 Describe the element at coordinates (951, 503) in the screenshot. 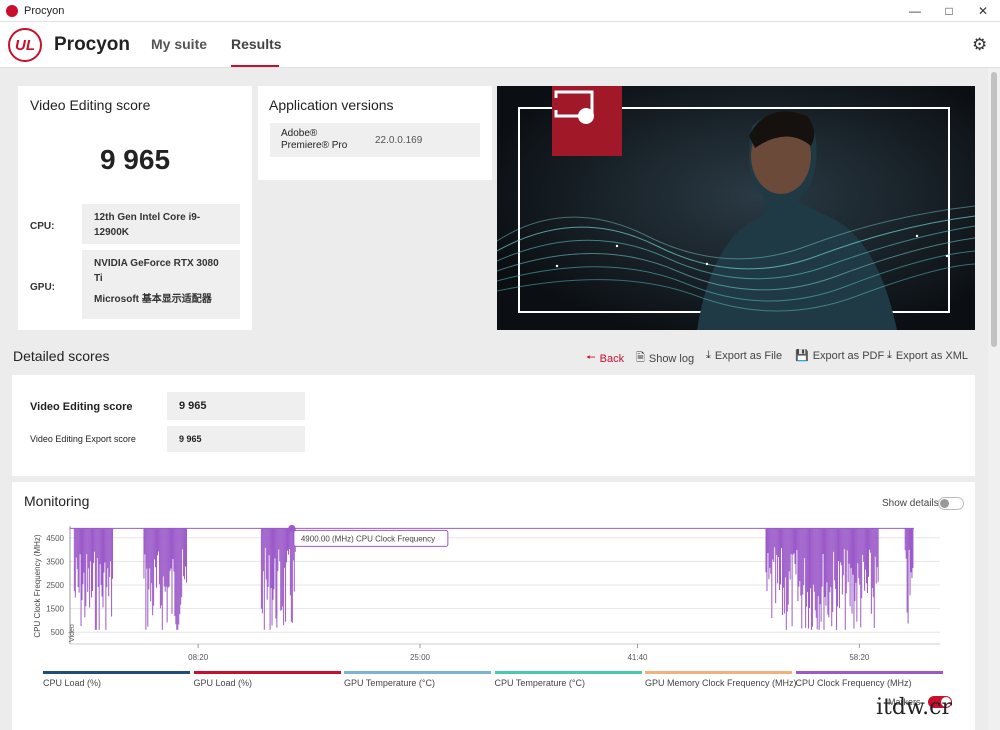

I see `show-details-toggle` at that location.